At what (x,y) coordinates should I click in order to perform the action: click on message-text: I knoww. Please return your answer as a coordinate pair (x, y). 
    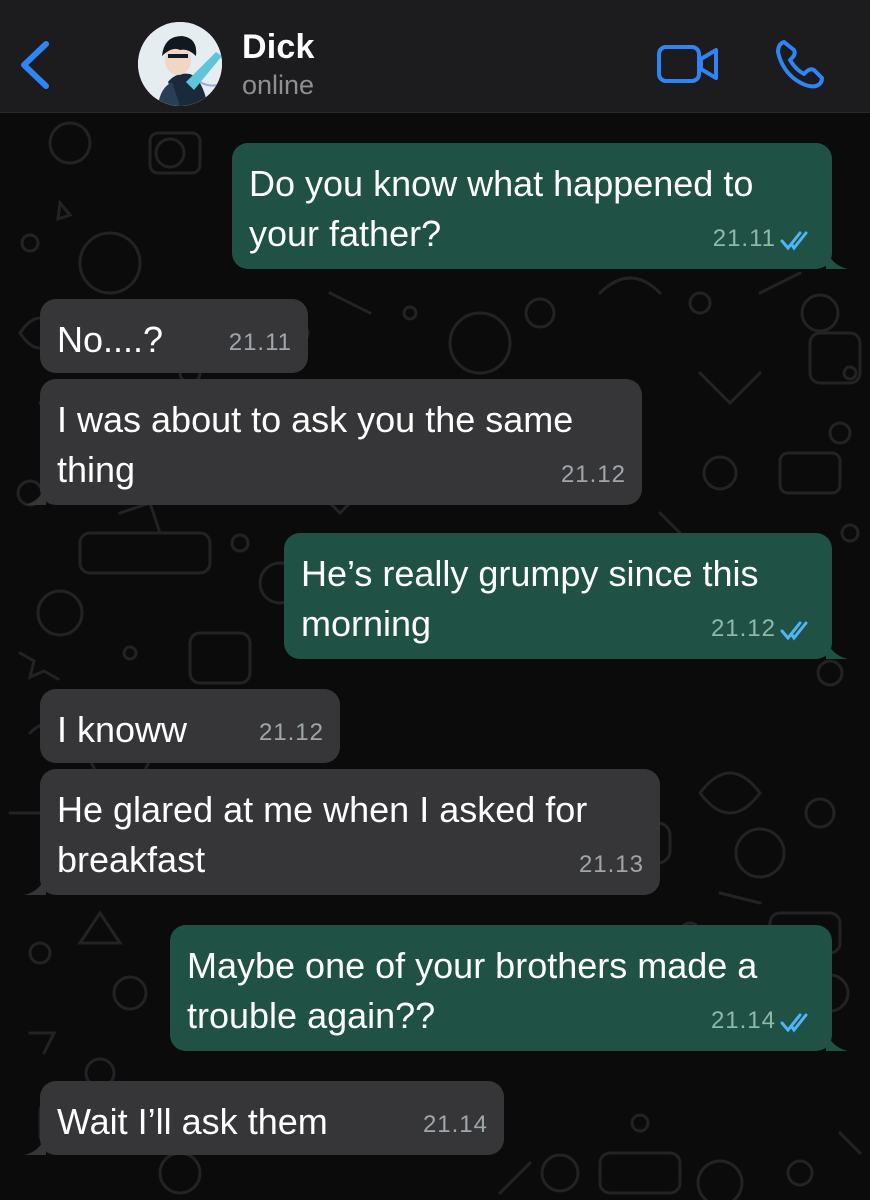
    Looking at the image, I should click on (122, 729).